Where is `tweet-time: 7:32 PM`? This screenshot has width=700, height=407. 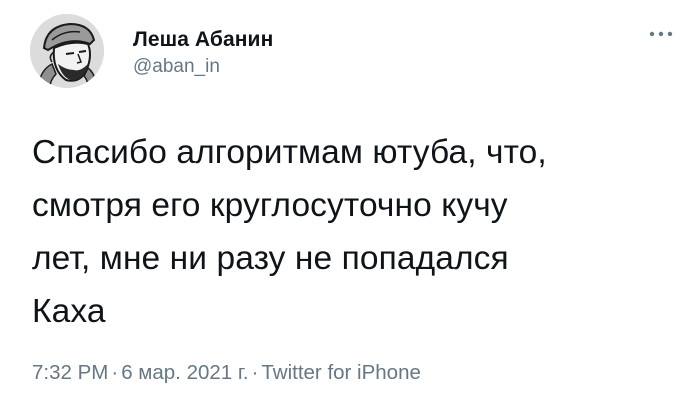
tweet-time: 7:32 PM is located at coordinates (70, 372).